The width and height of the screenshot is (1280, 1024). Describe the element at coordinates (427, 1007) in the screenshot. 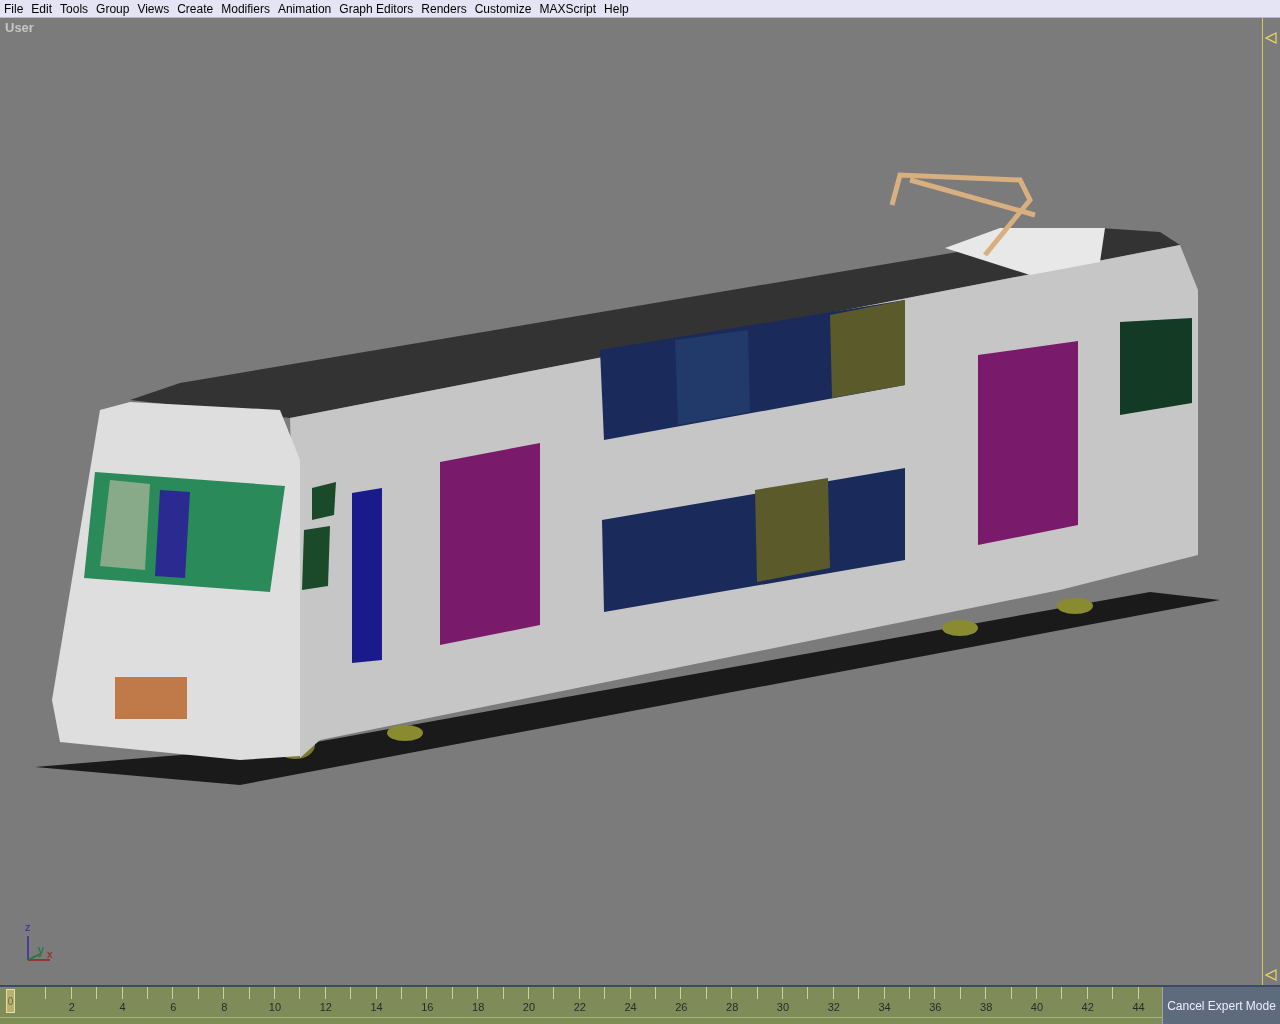

I see `frame-number: 16` at that location.